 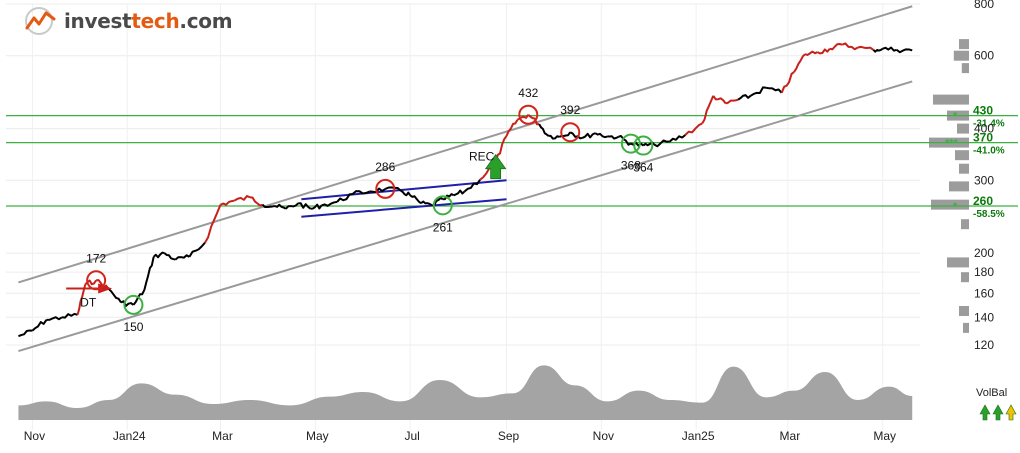 What do you see at coordinates (984, 317) in the screenshot?
I see `y-tick-label: 140` at bounding box center [984, 317].